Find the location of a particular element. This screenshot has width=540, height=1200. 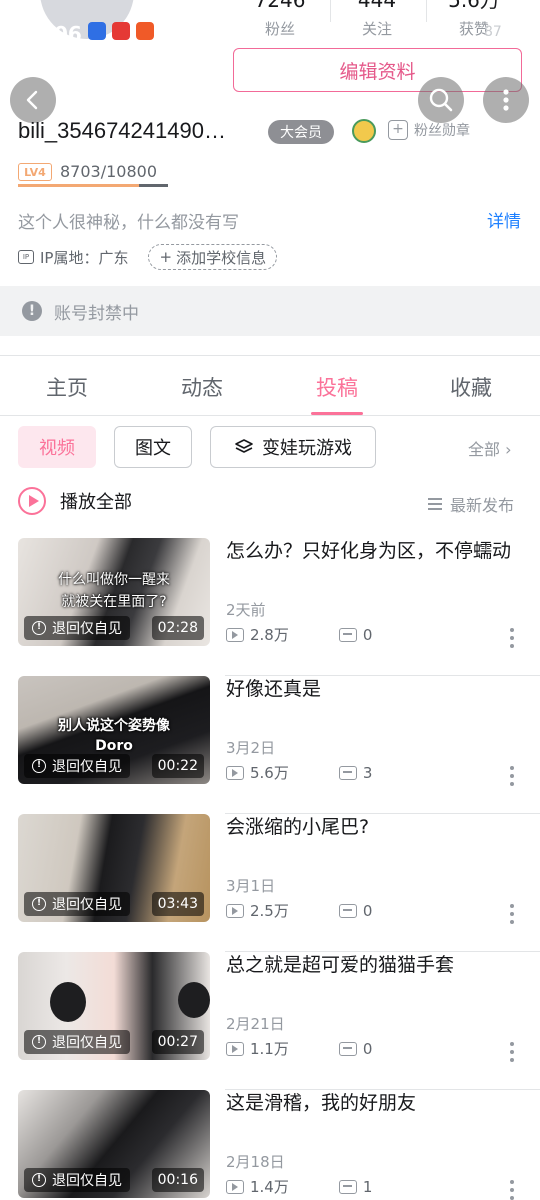

tab-favorites: 收藏 is located at coordinates (471, 387).